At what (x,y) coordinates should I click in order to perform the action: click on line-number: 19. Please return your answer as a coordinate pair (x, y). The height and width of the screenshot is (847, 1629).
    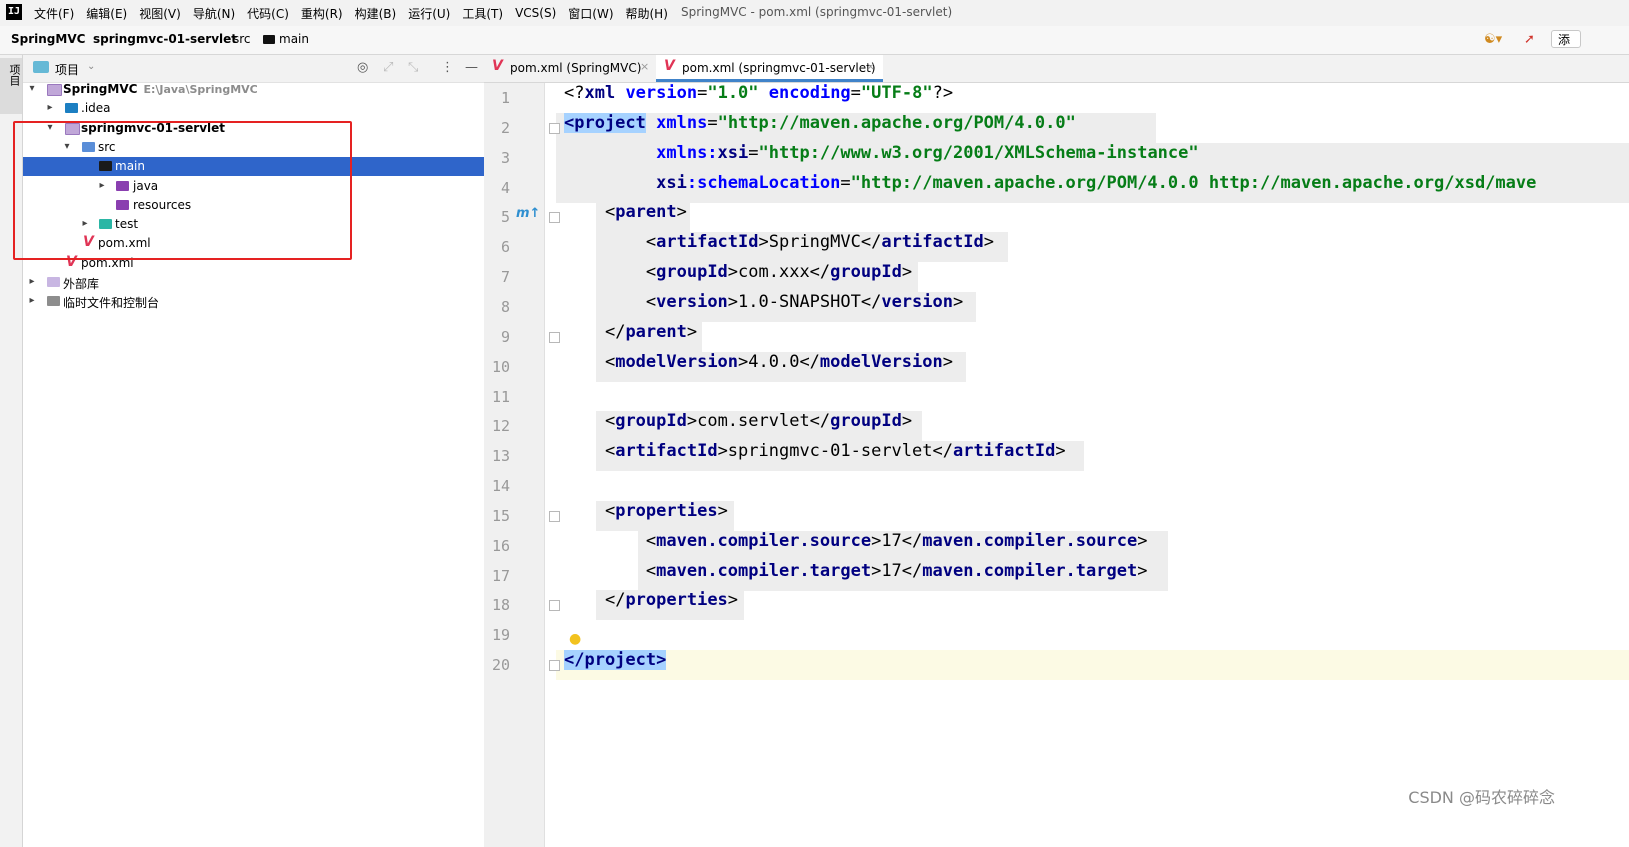
    Looking at the image, I should click on (500, 635).